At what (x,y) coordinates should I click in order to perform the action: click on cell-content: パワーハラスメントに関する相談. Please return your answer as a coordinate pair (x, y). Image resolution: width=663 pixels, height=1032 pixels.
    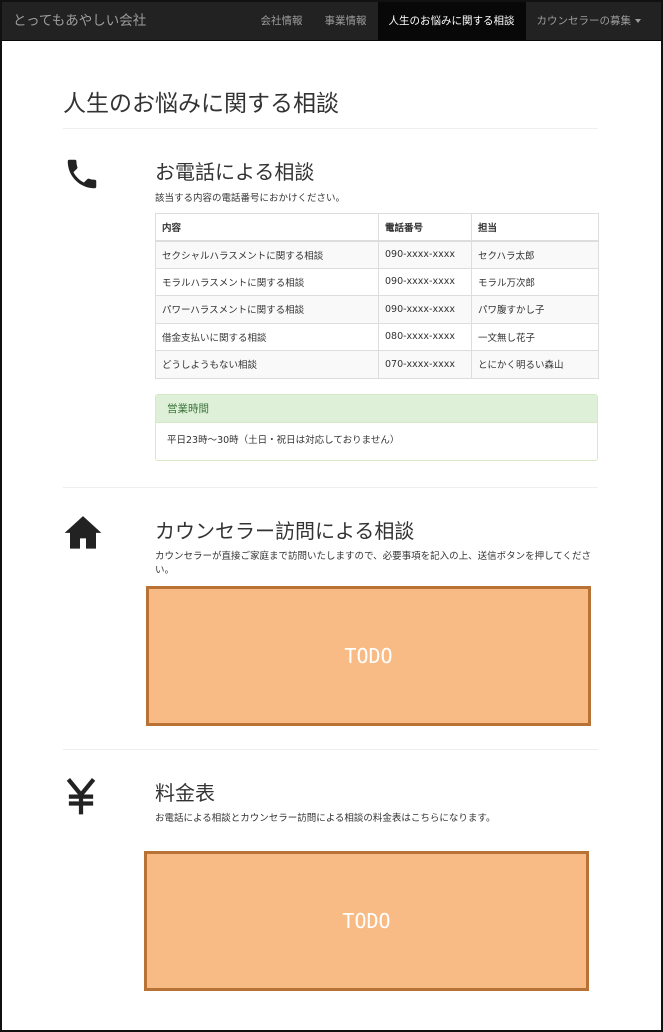
    Looking at the image, I should click on (267, 309).